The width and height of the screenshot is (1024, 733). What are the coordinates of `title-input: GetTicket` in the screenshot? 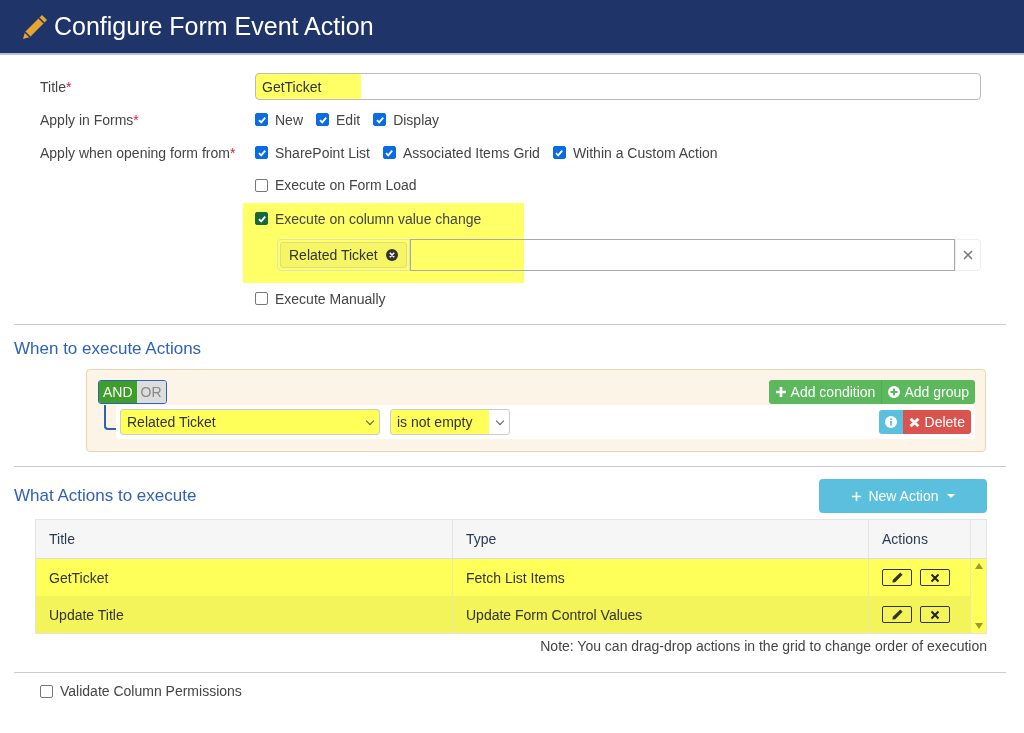 It's located at (618, 86).